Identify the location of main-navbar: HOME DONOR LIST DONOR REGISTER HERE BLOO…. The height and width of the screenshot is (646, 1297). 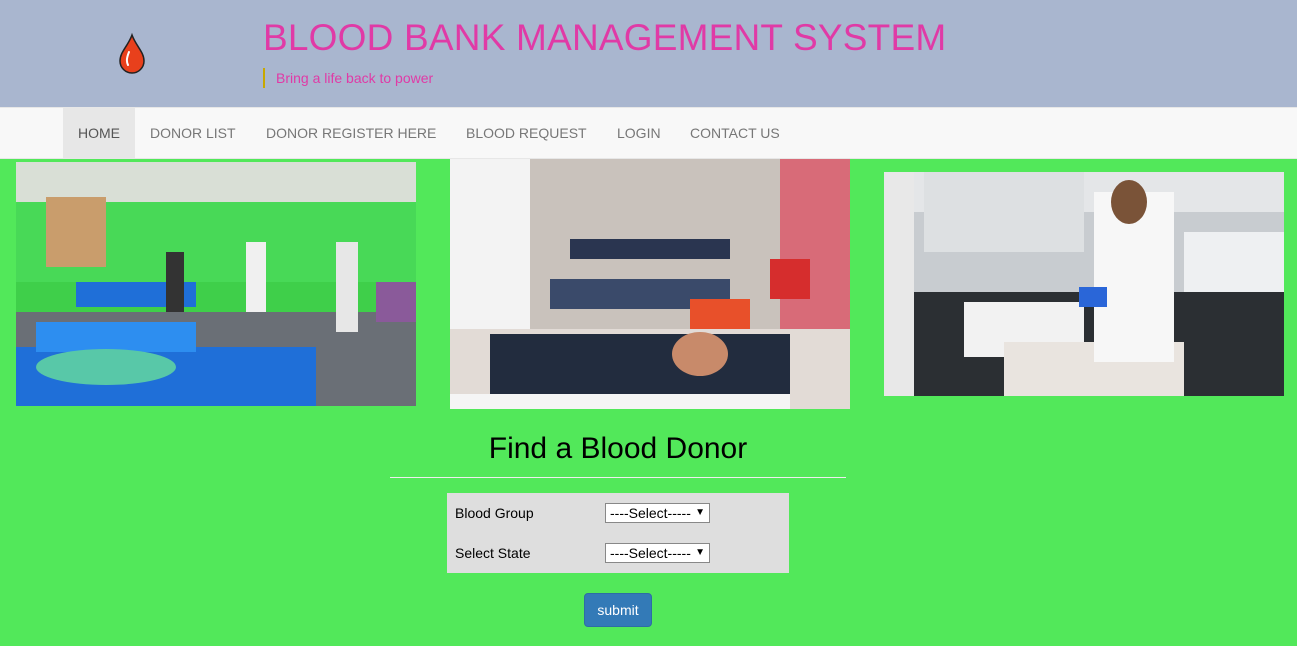
(648, 133).